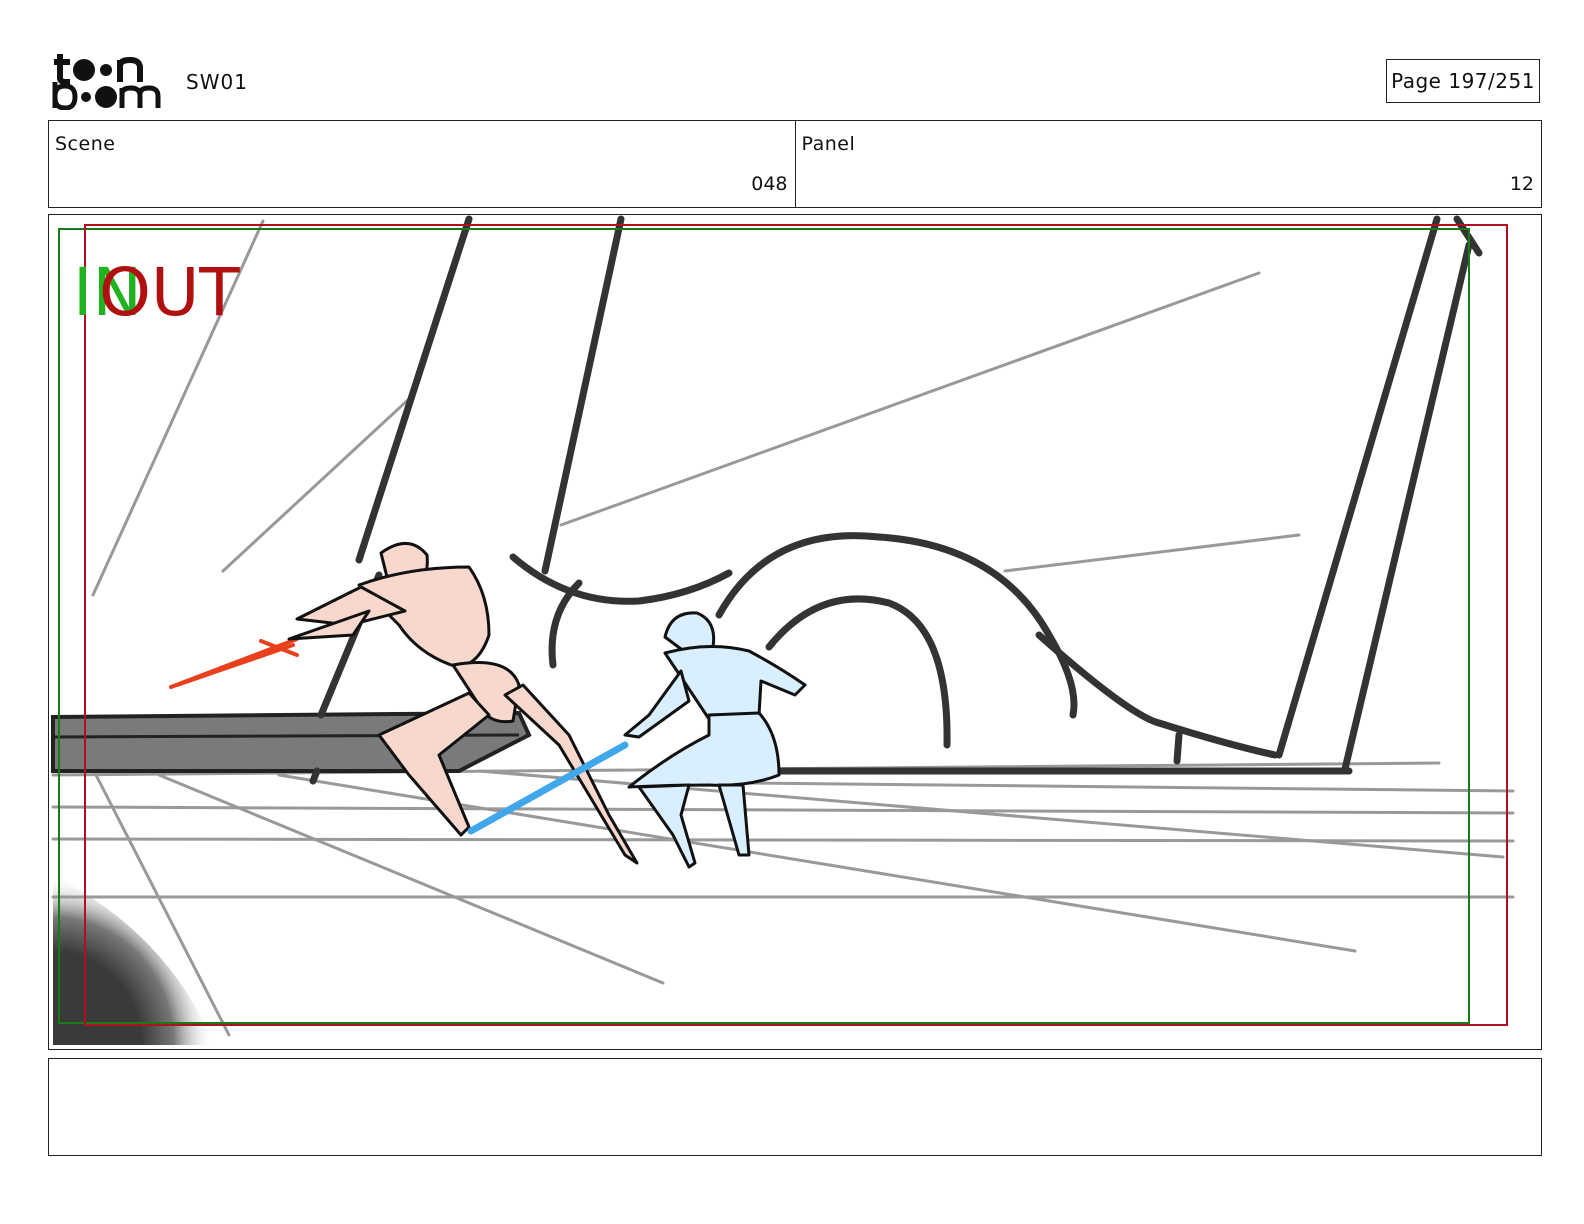  I want to click on figure-left, so click(463, 703).